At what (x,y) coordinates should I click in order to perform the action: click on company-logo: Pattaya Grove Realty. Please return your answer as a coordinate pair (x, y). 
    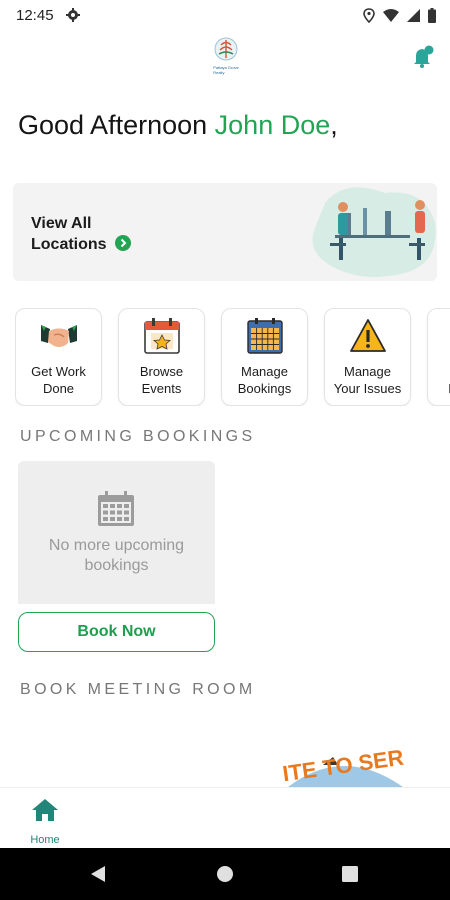
    Looking at the image, I should click on (226, 59).